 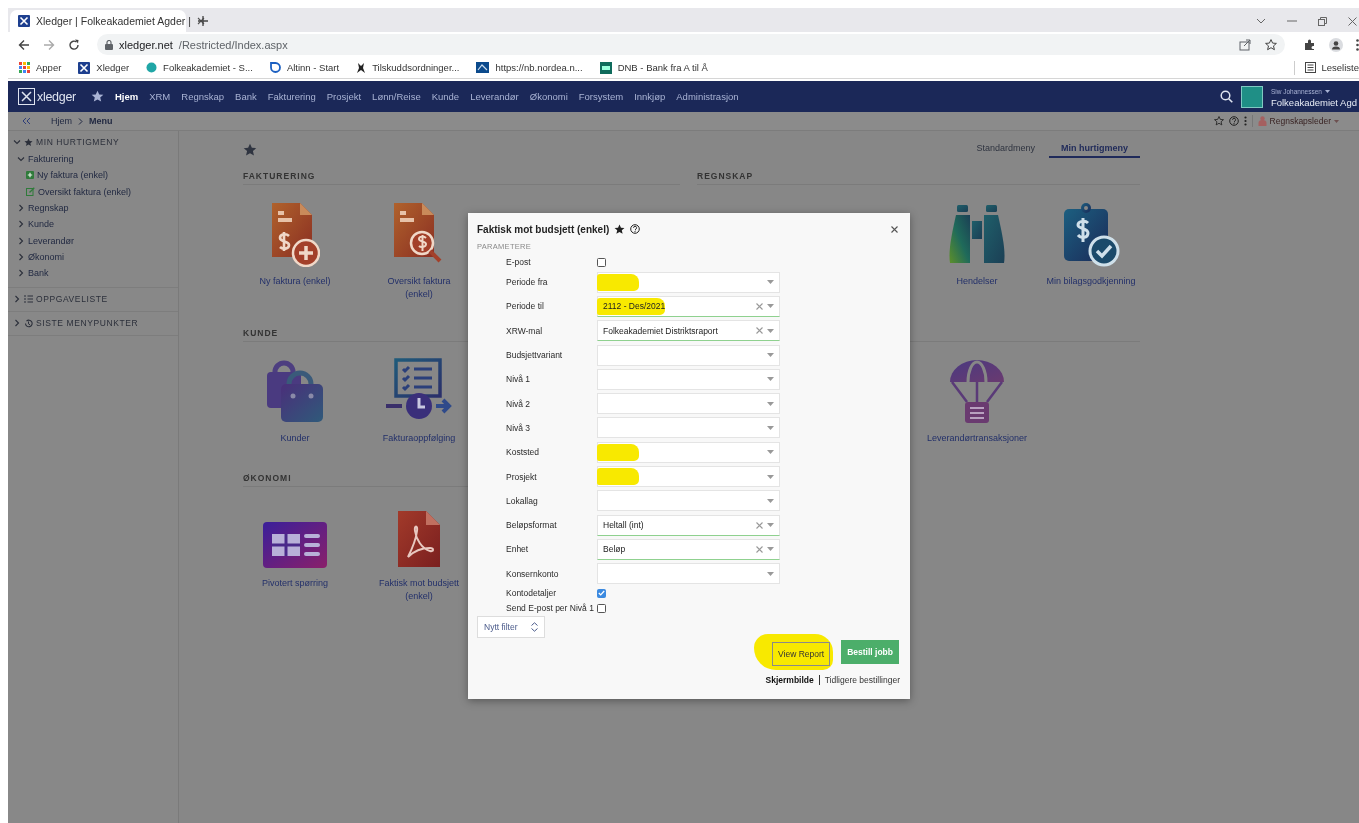 I want to click on section-title: FAKTURERING, so click(x=461, y=178).